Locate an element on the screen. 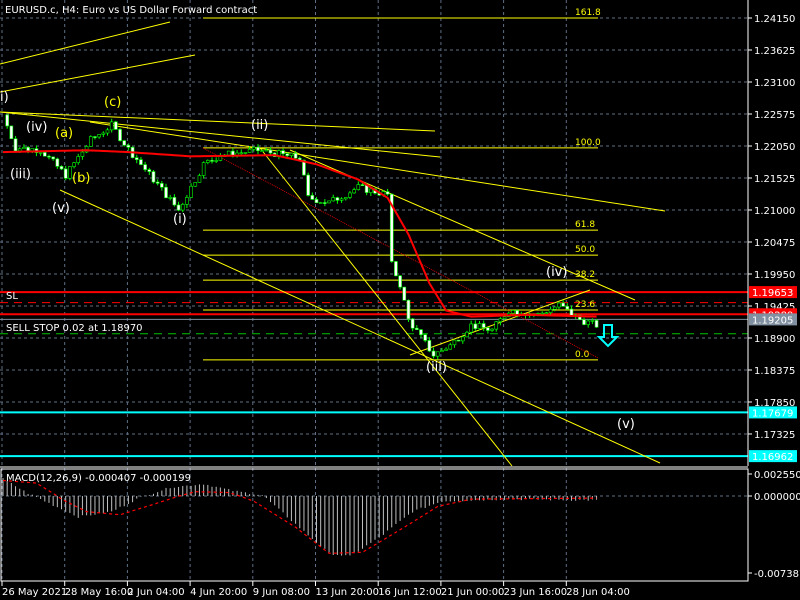  price-tick-label: 1.21000 is located at coordinates (774, 211).